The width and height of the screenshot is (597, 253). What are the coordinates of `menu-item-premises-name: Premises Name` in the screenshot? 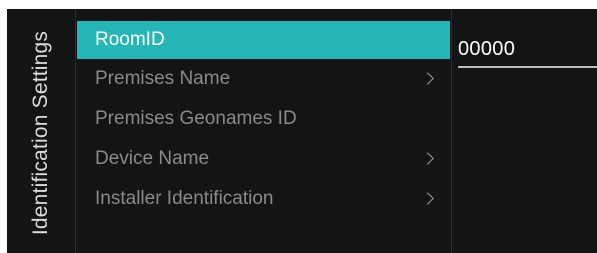 It's located at (263, 79).